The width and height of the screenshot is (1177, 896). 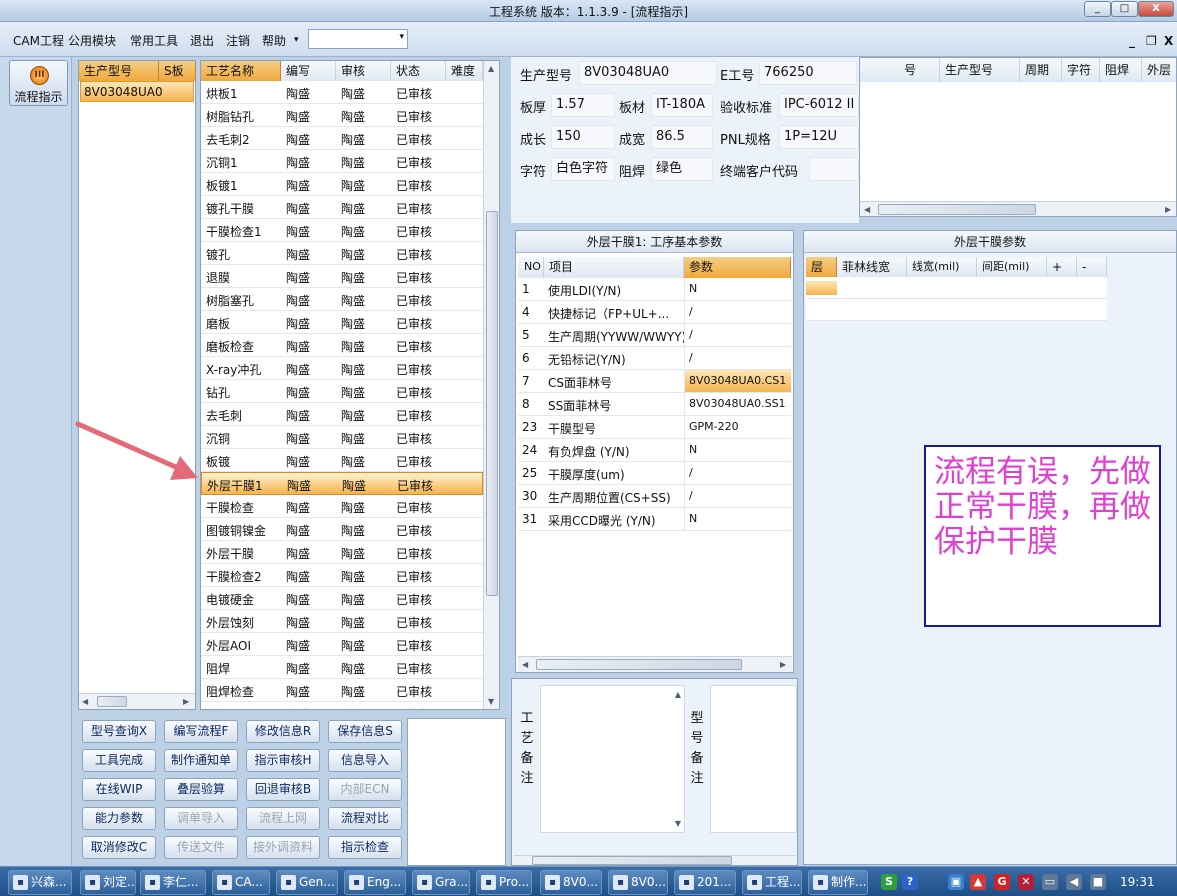 I want to click on df-add-button: +, so click(x=1062, y=267).